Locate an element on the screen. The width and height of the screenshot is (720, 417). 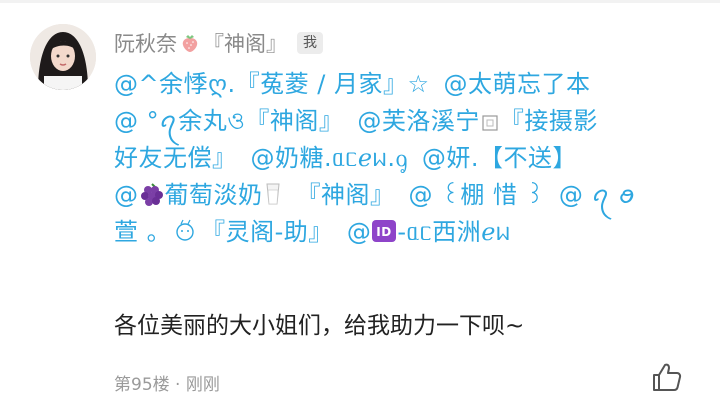
mention-ao-cont: 萱 。 is located at coordinates (143, 232).